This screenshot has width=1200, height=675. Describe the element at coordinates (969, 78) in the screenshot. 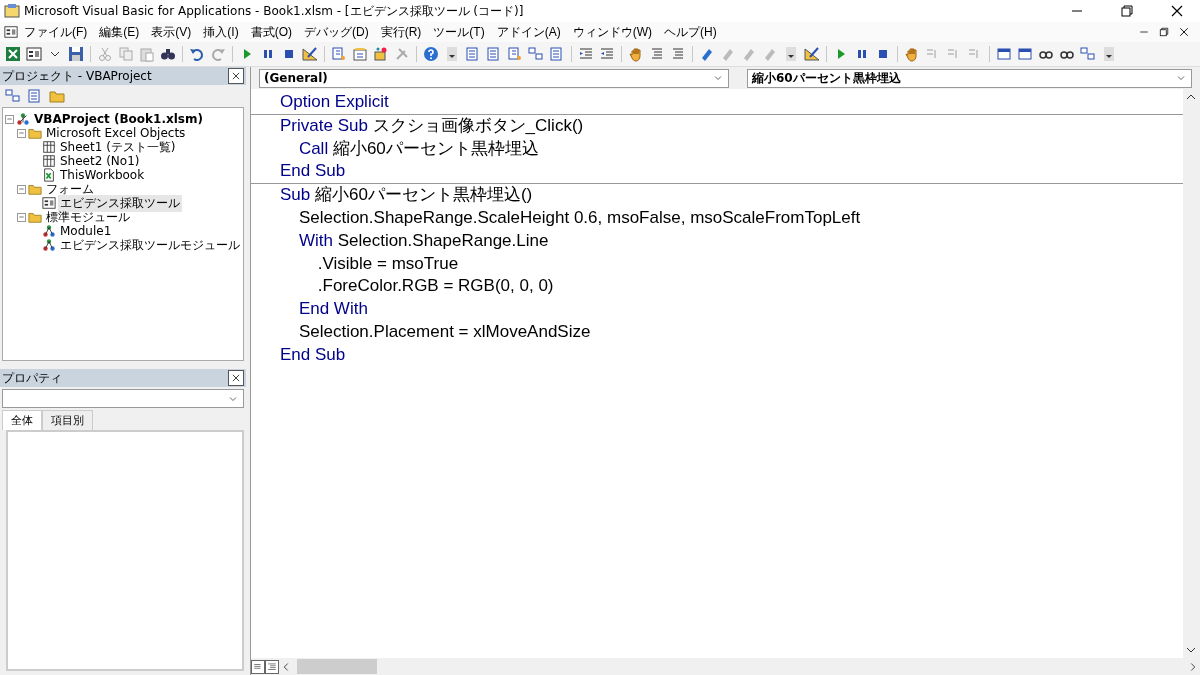

I see `procedure-dropdown: 縮小60パーセント黒枠埋込` at that location.